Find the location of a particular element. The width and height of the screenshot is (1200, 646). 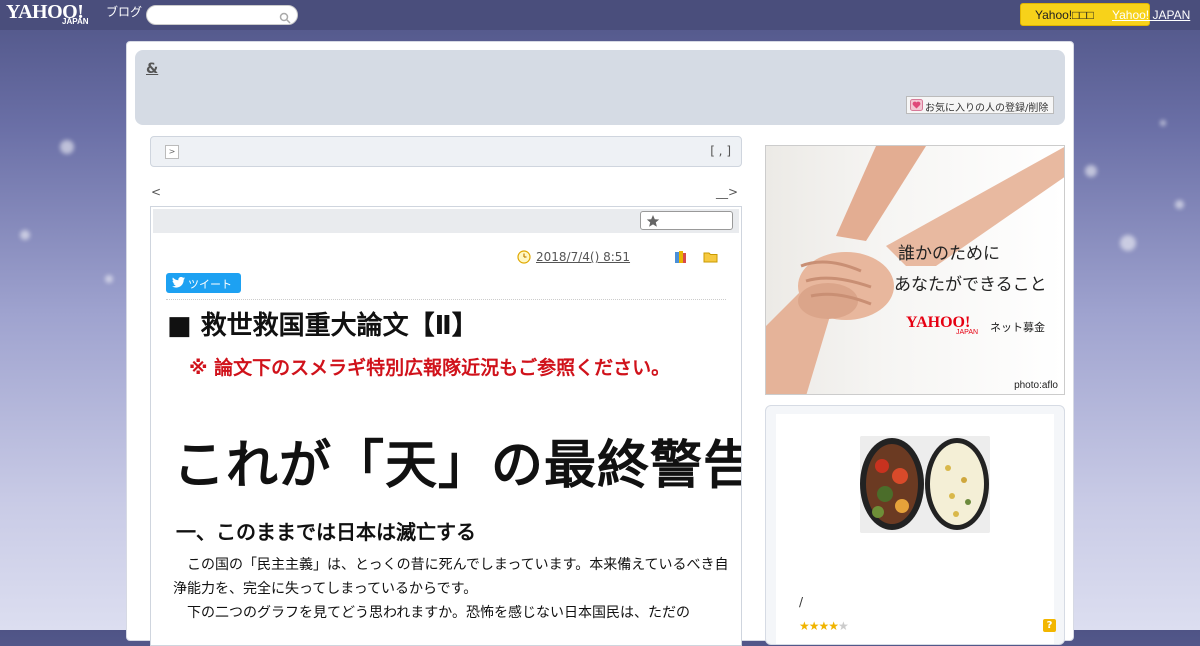

category-bracket: [ , ] is located at coordinates (720, 151).